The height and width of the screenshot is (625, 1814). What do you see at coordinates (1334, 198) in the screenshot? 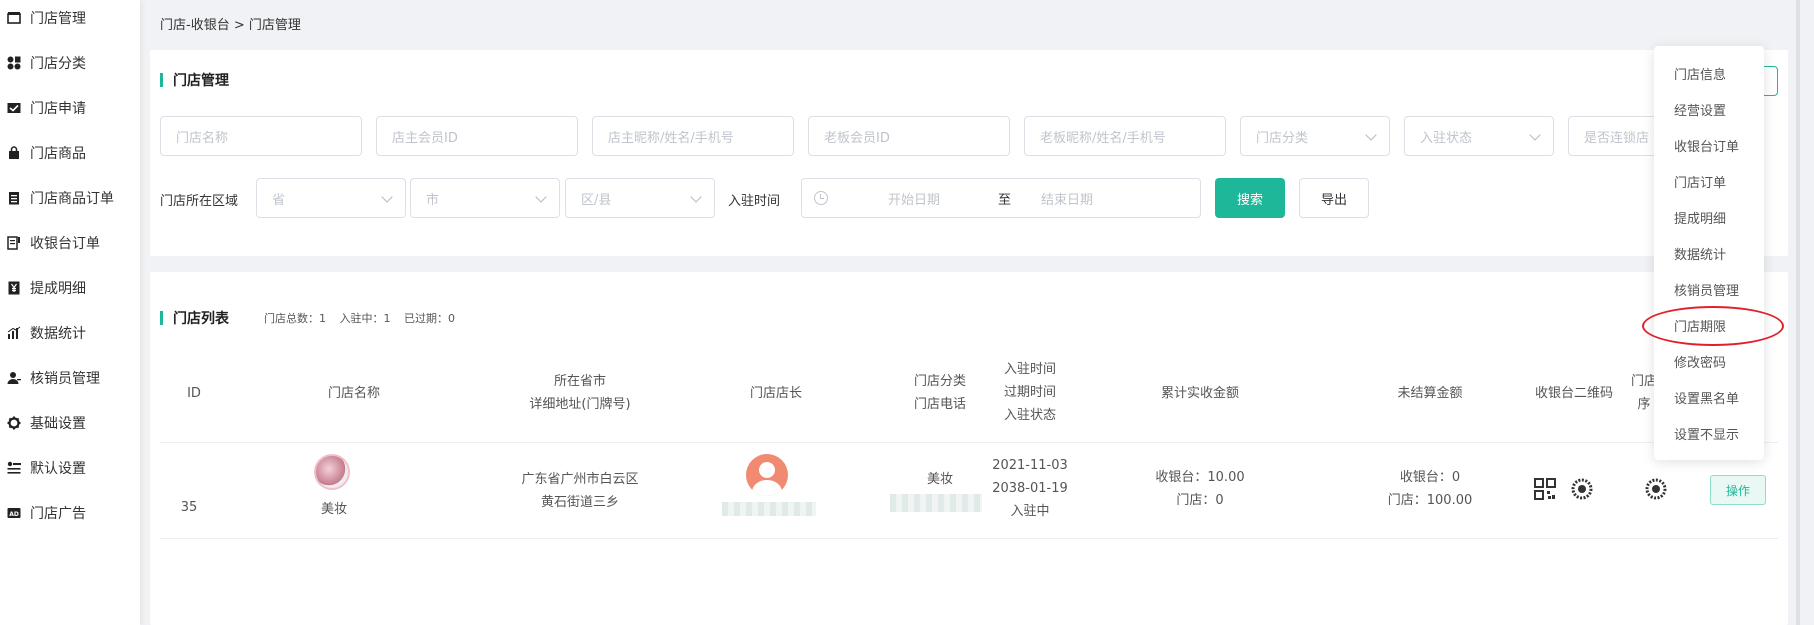
I see `export-button: 导出` at bounding box center [1334, 198].